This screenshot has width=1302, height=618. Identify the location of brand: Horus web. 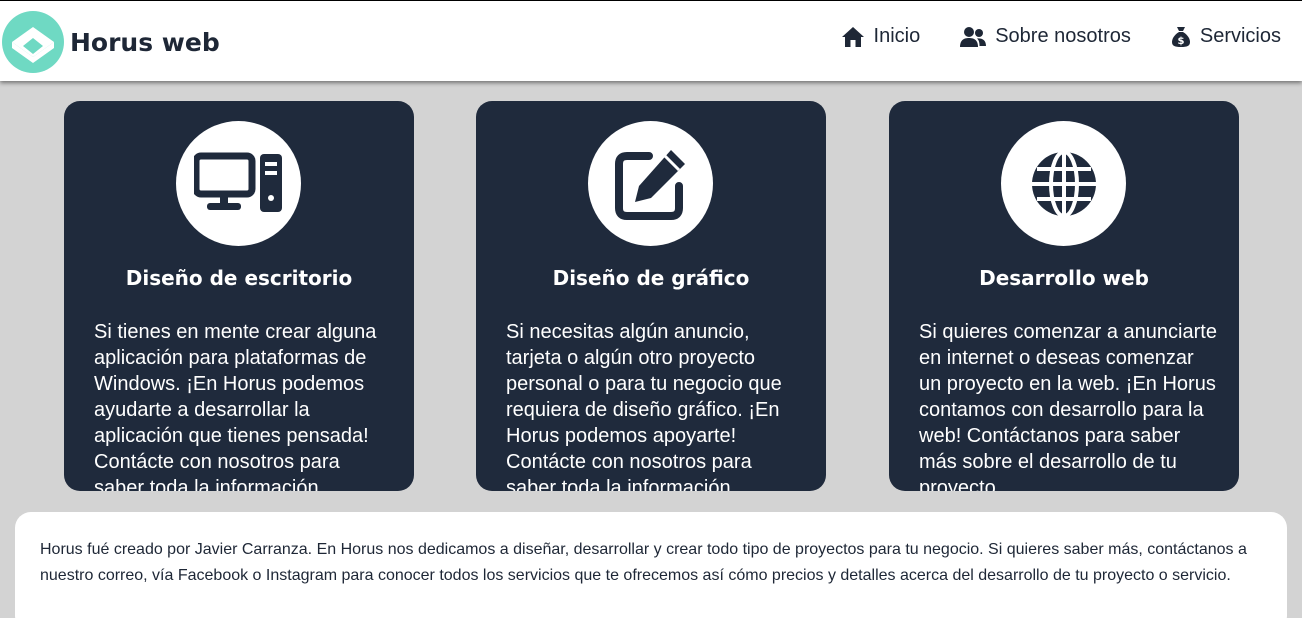
(111, 42).